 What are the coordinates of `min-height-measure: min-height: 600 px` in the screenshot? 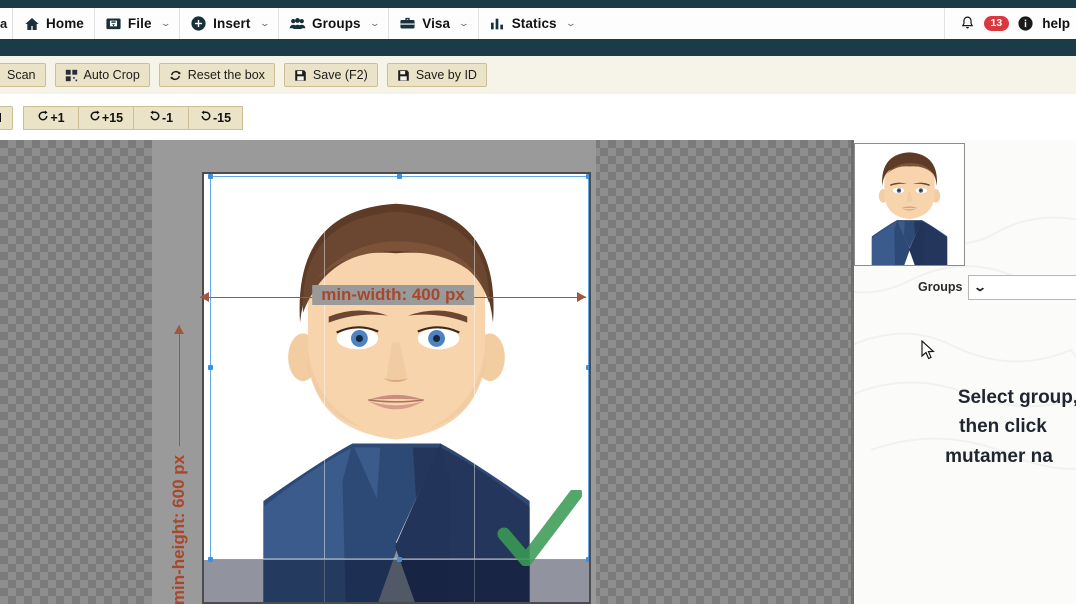 It's located at (179, 464).